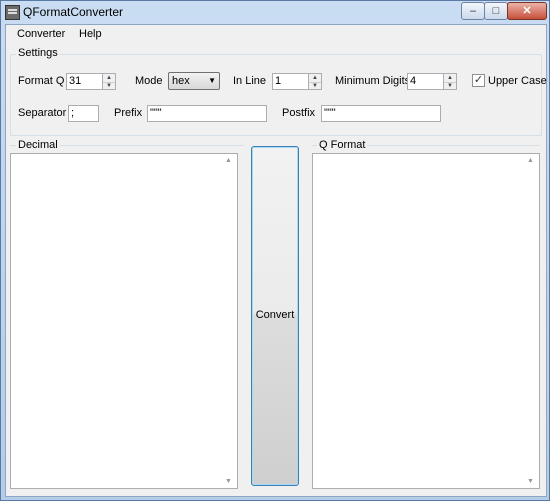 Image resolution: width=550 pixels, height=501 pixels. I want to click on postfix-input: """, so click(381, 113).